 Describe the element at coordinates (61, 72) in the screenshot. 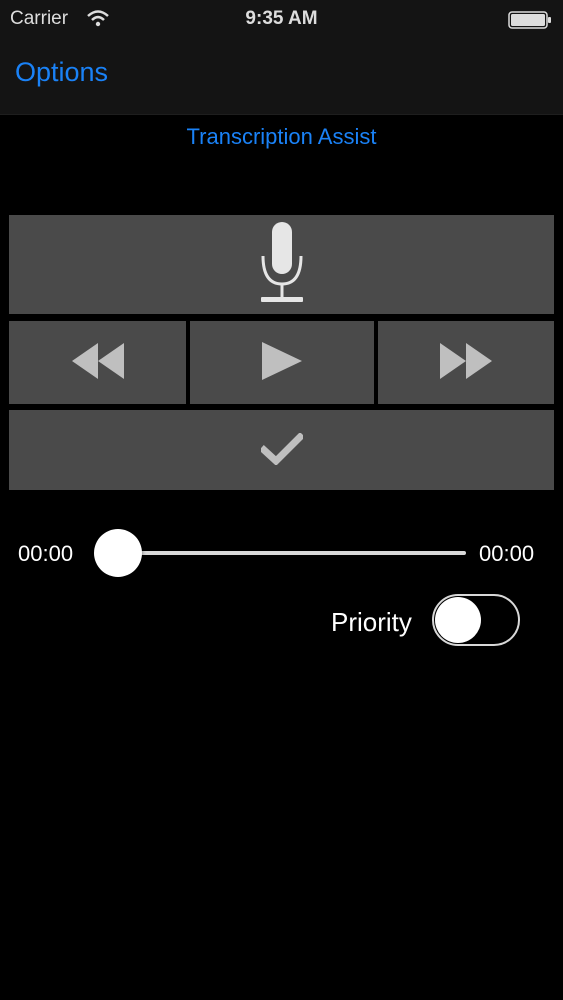

I see `options-back-button: Options` at that location.